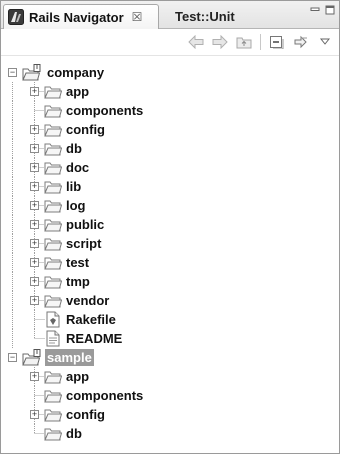 Image resolution: width=340 pixels, height=454 pixels. I want to click on tree-item: db, so click(170, 433).